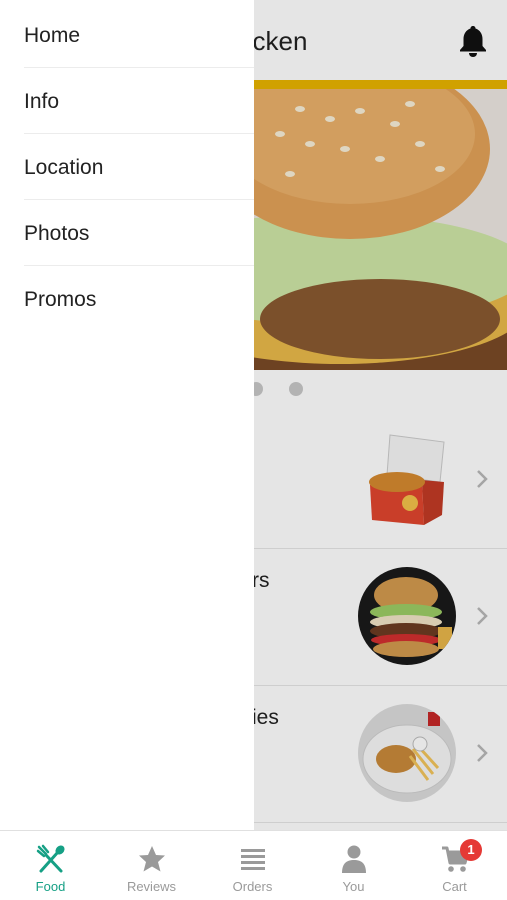  I want to click on bottom-tab-bar: Food Reviews Orders You 1 Cart, so click(253, 865).